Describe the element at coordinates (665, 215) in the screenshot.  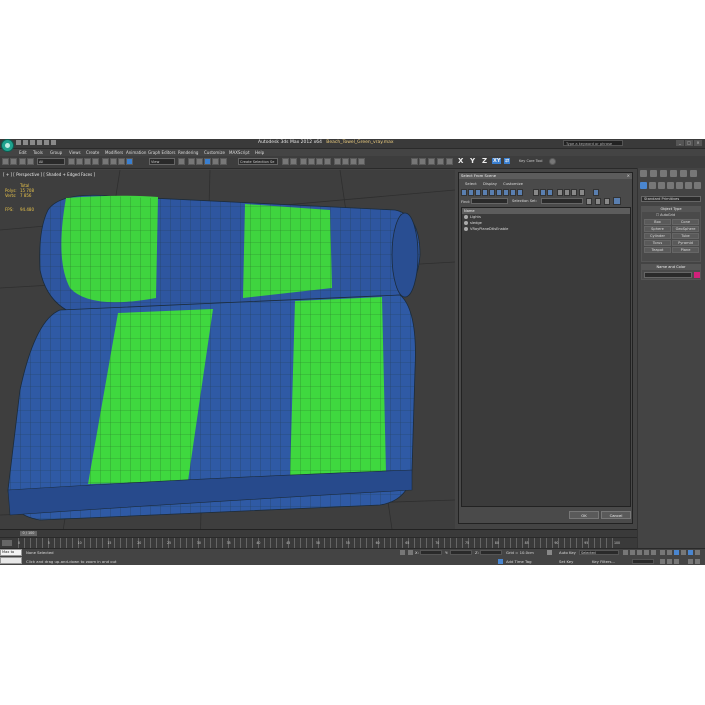
I see `autogrid-checkbox: ☐ AutoGrid` at that location.